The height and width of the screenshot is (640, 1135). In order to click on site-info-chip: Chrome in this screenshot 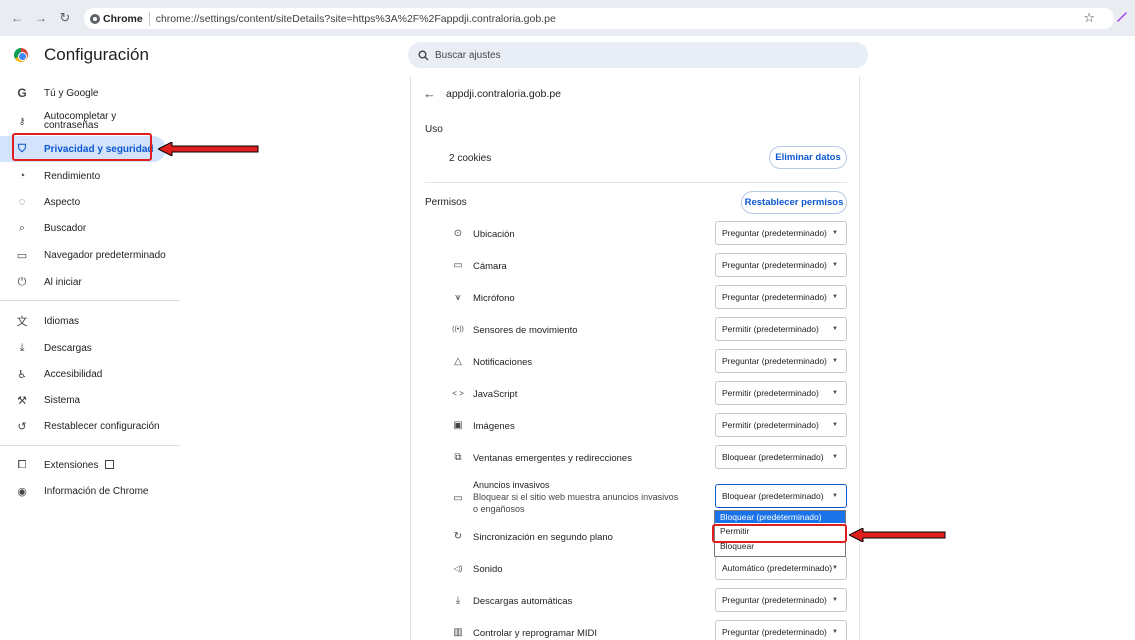, I will do `click(117, 18)`.